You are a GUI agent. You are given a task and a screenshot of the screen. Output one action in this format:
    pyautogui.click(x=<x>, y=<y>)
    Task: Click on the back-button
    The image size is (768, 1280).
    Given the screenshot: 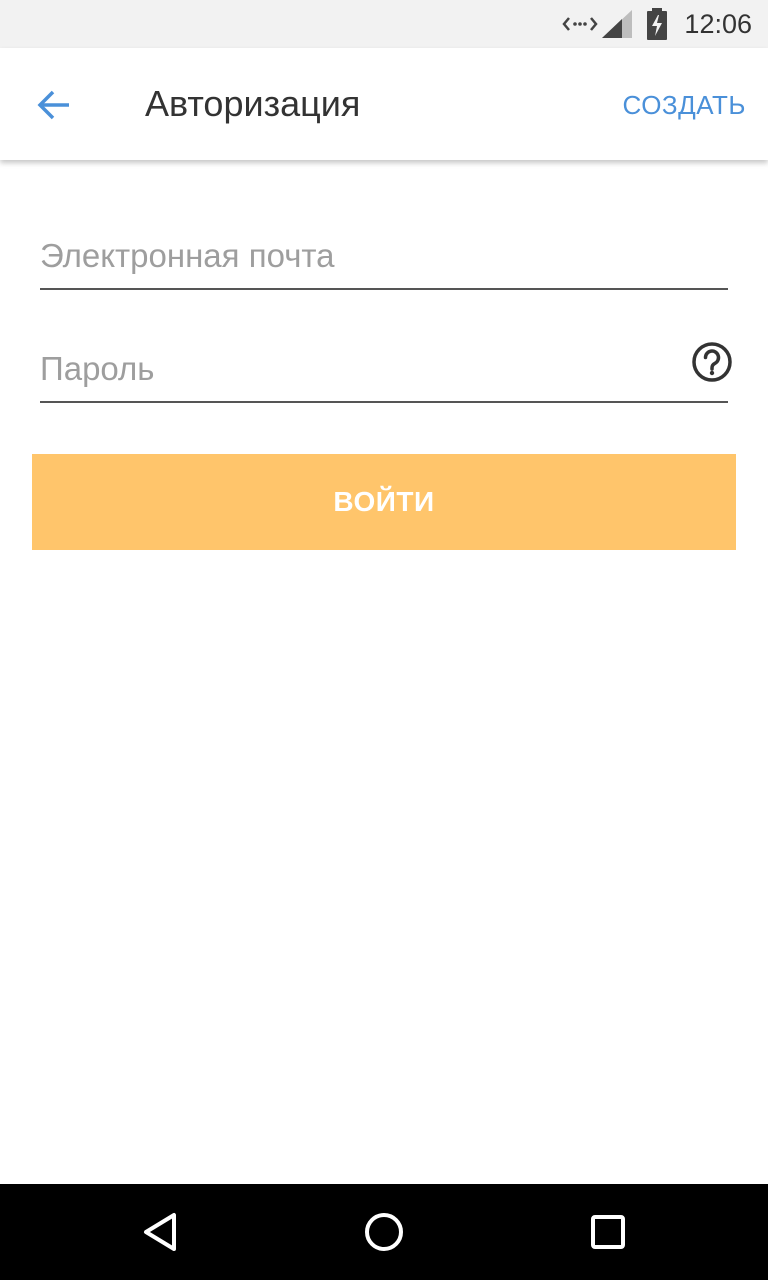 What is the action you would take?
    pyautogui.click(x=52, y=104)
    